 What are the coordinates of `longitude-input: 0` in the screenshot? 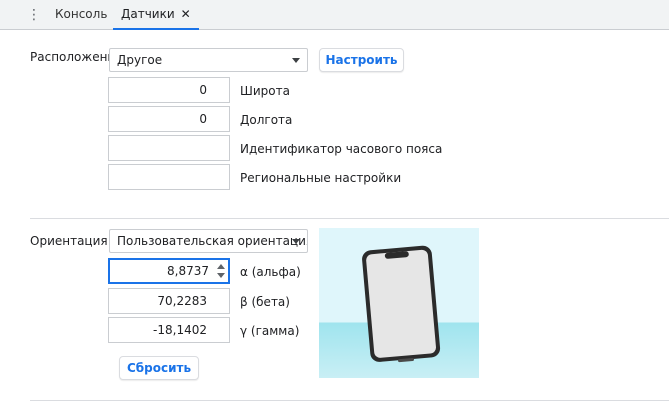 It's located at (169, 119).